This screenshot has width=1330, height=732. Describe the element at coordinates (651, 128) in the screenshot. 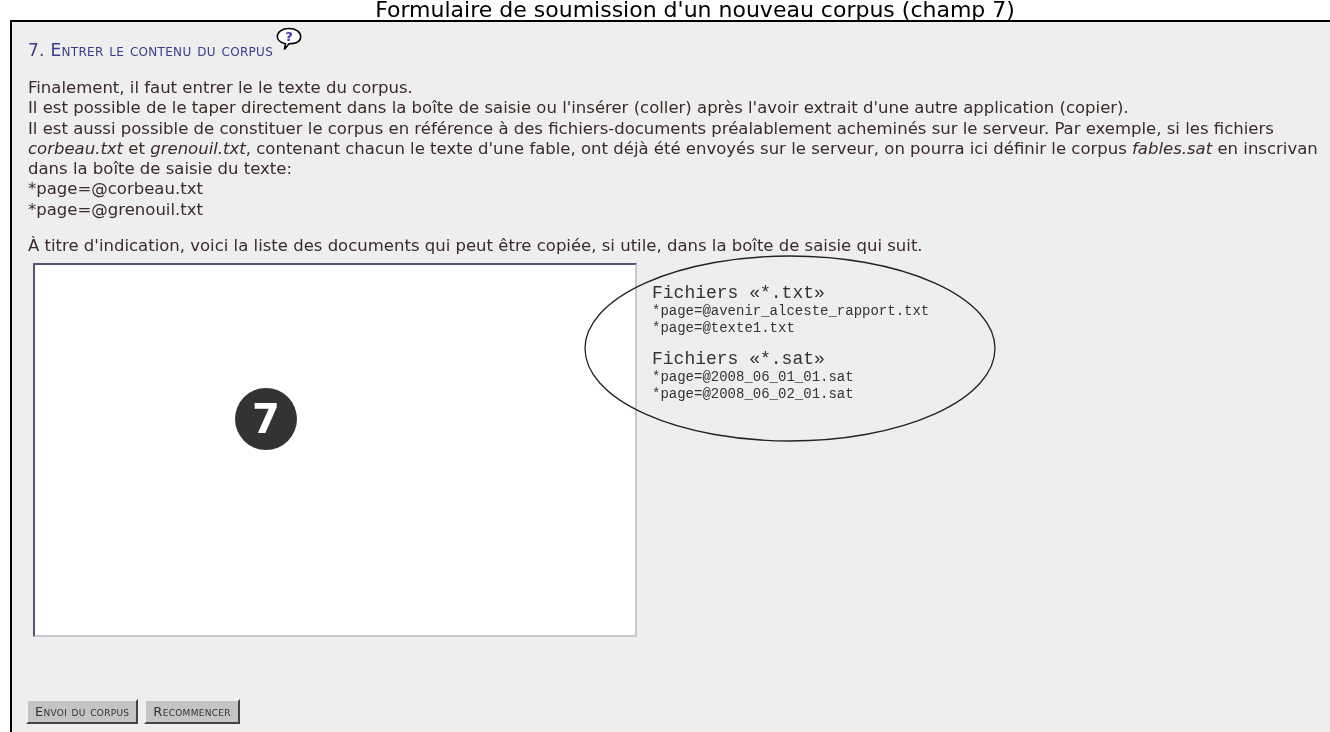

I see `instruction-text: Il est aussi possible de constituer le corpus en référence à des fichiers-documents préalablement acheminés sur le serveur. Par exemple, si les fichiers` at that location.